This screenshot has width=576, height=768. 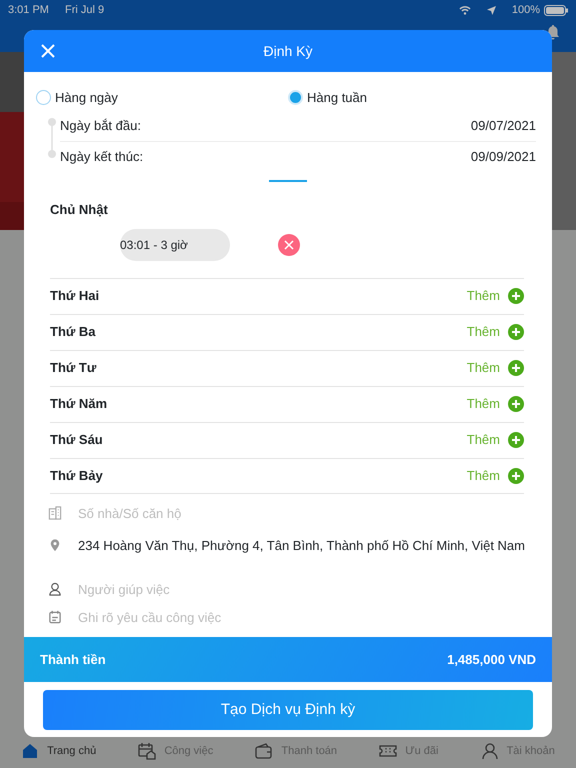 I want to click on day-name: Thứ Sáu, so click(x=76, y=440).